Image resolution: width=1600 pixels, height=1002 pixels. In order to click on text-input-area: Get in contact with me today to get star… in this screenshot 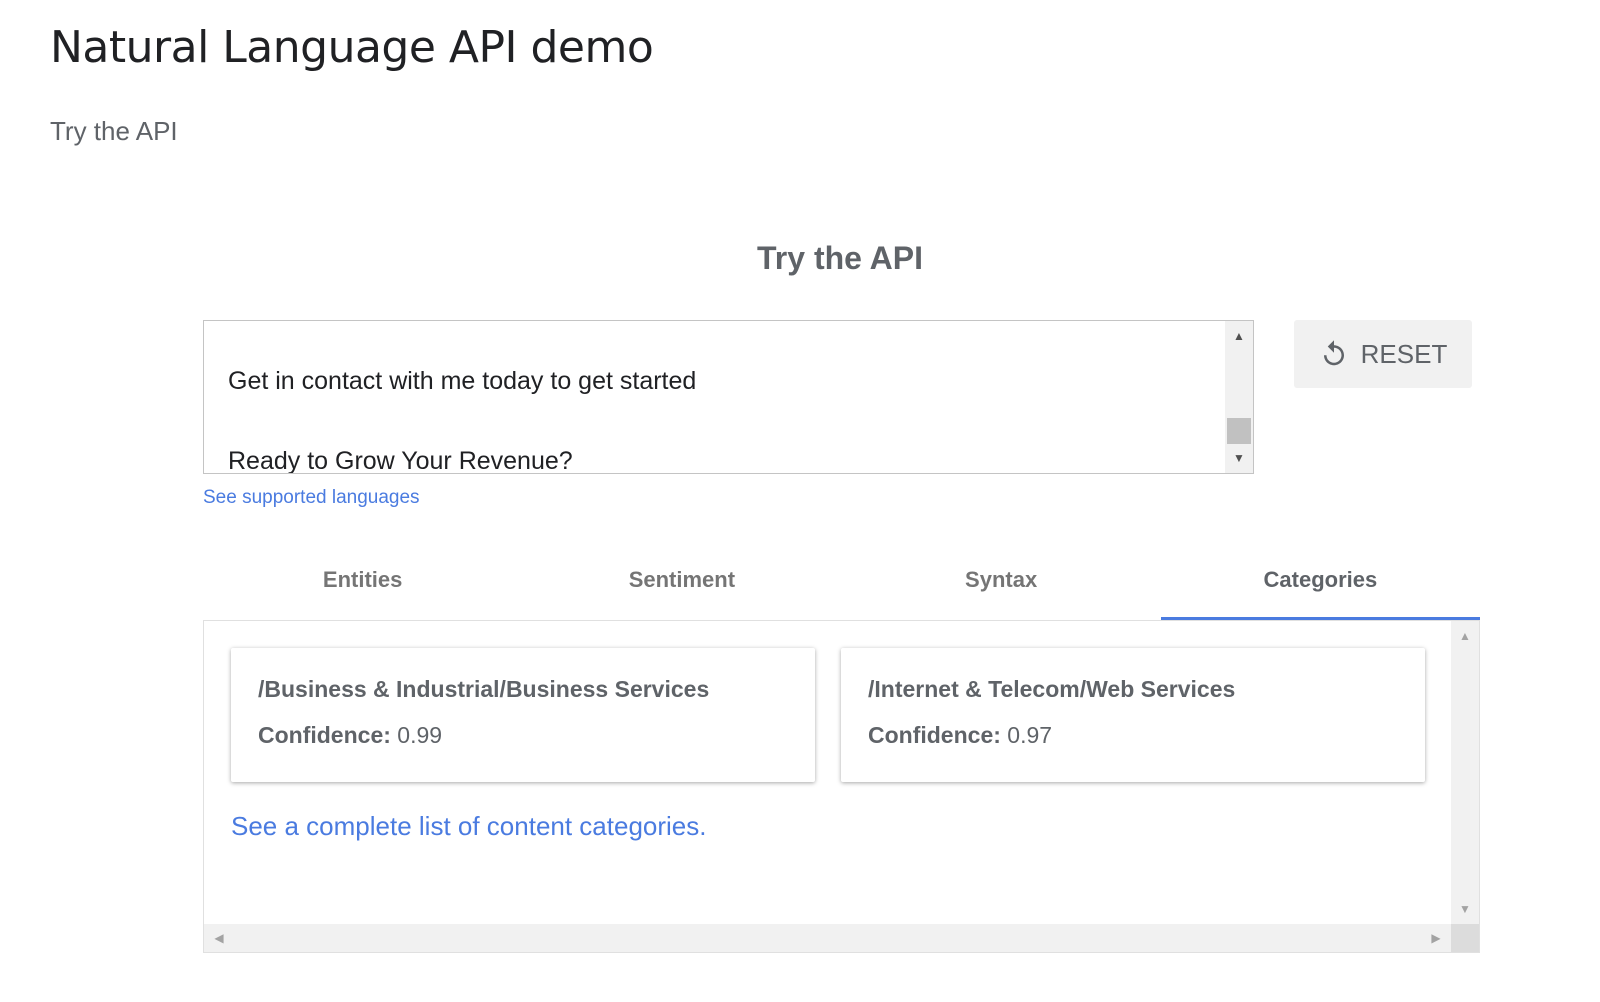, I will do `click(728, 397)`.